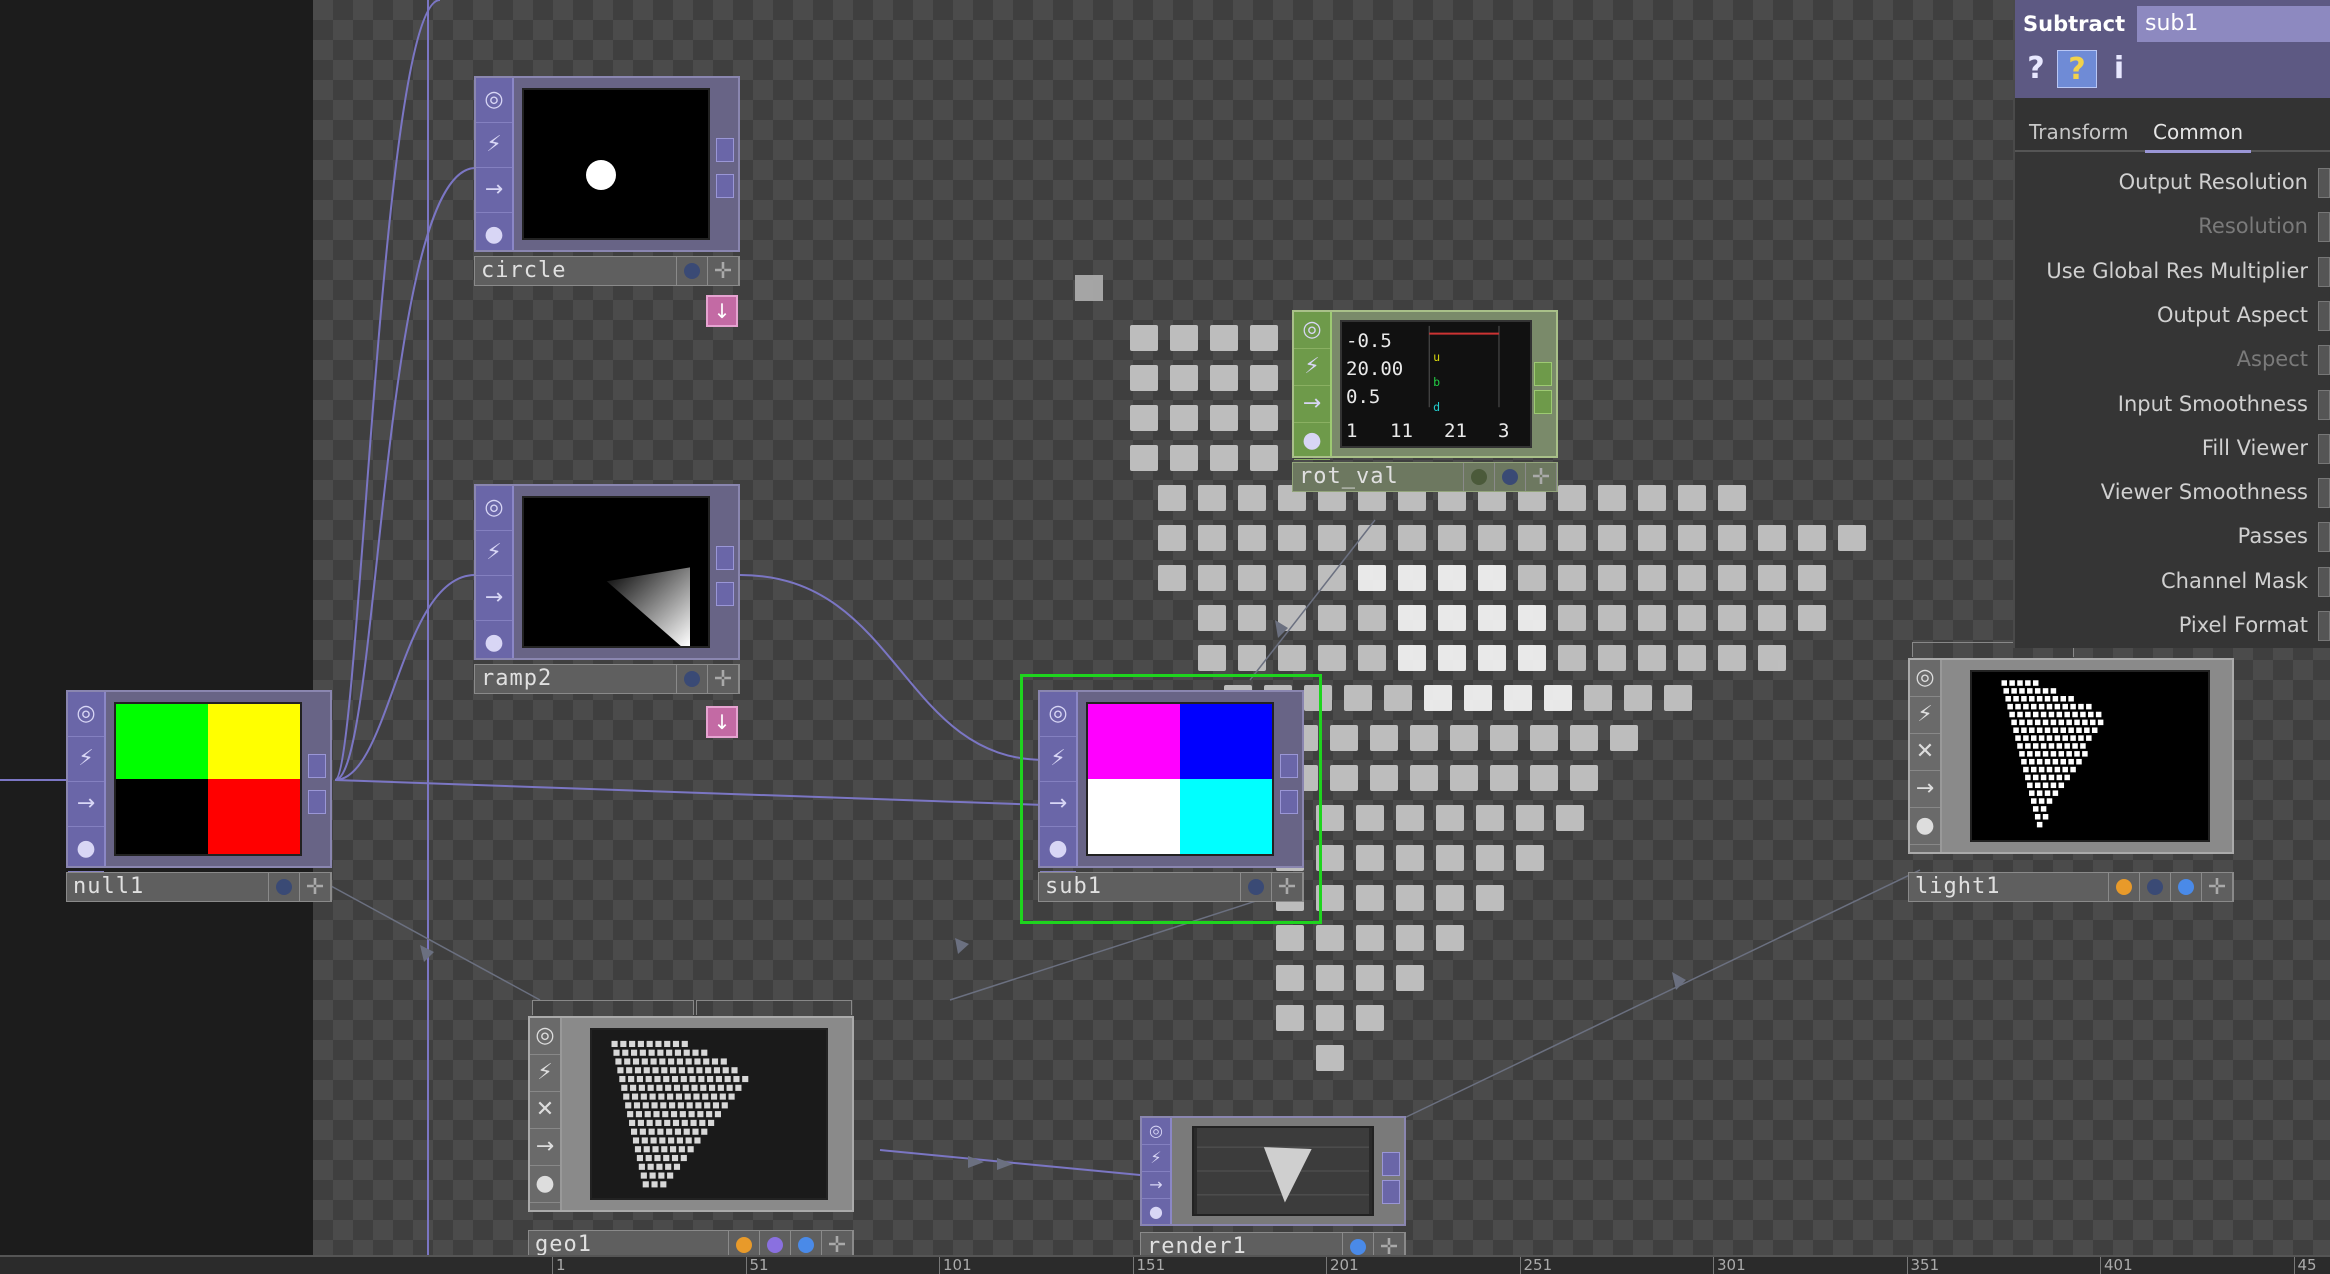 Image resolution: width=2330 pixels, height=1274 pixels. I want to click on node-name: light1, so click(2009, 887).